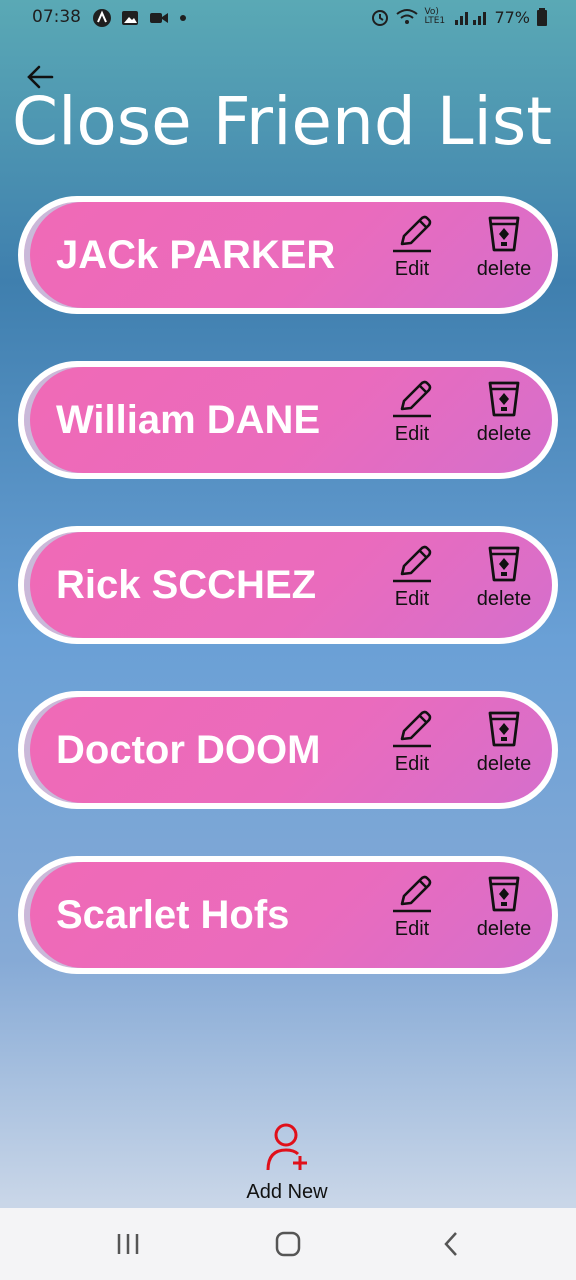 The image size is (576, 1280). Describe the element at coordinates (173, 915) in the screenshot. I see `friend-name: Scarlet Hofs` at that location.